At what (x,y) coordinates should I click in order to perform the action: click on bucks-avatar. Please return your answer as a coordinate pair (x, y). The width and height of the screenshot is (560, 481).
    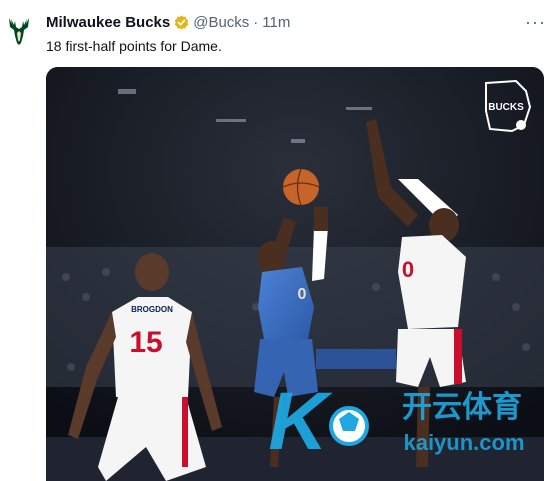
    Looking at the image, I should click on (19, 31).